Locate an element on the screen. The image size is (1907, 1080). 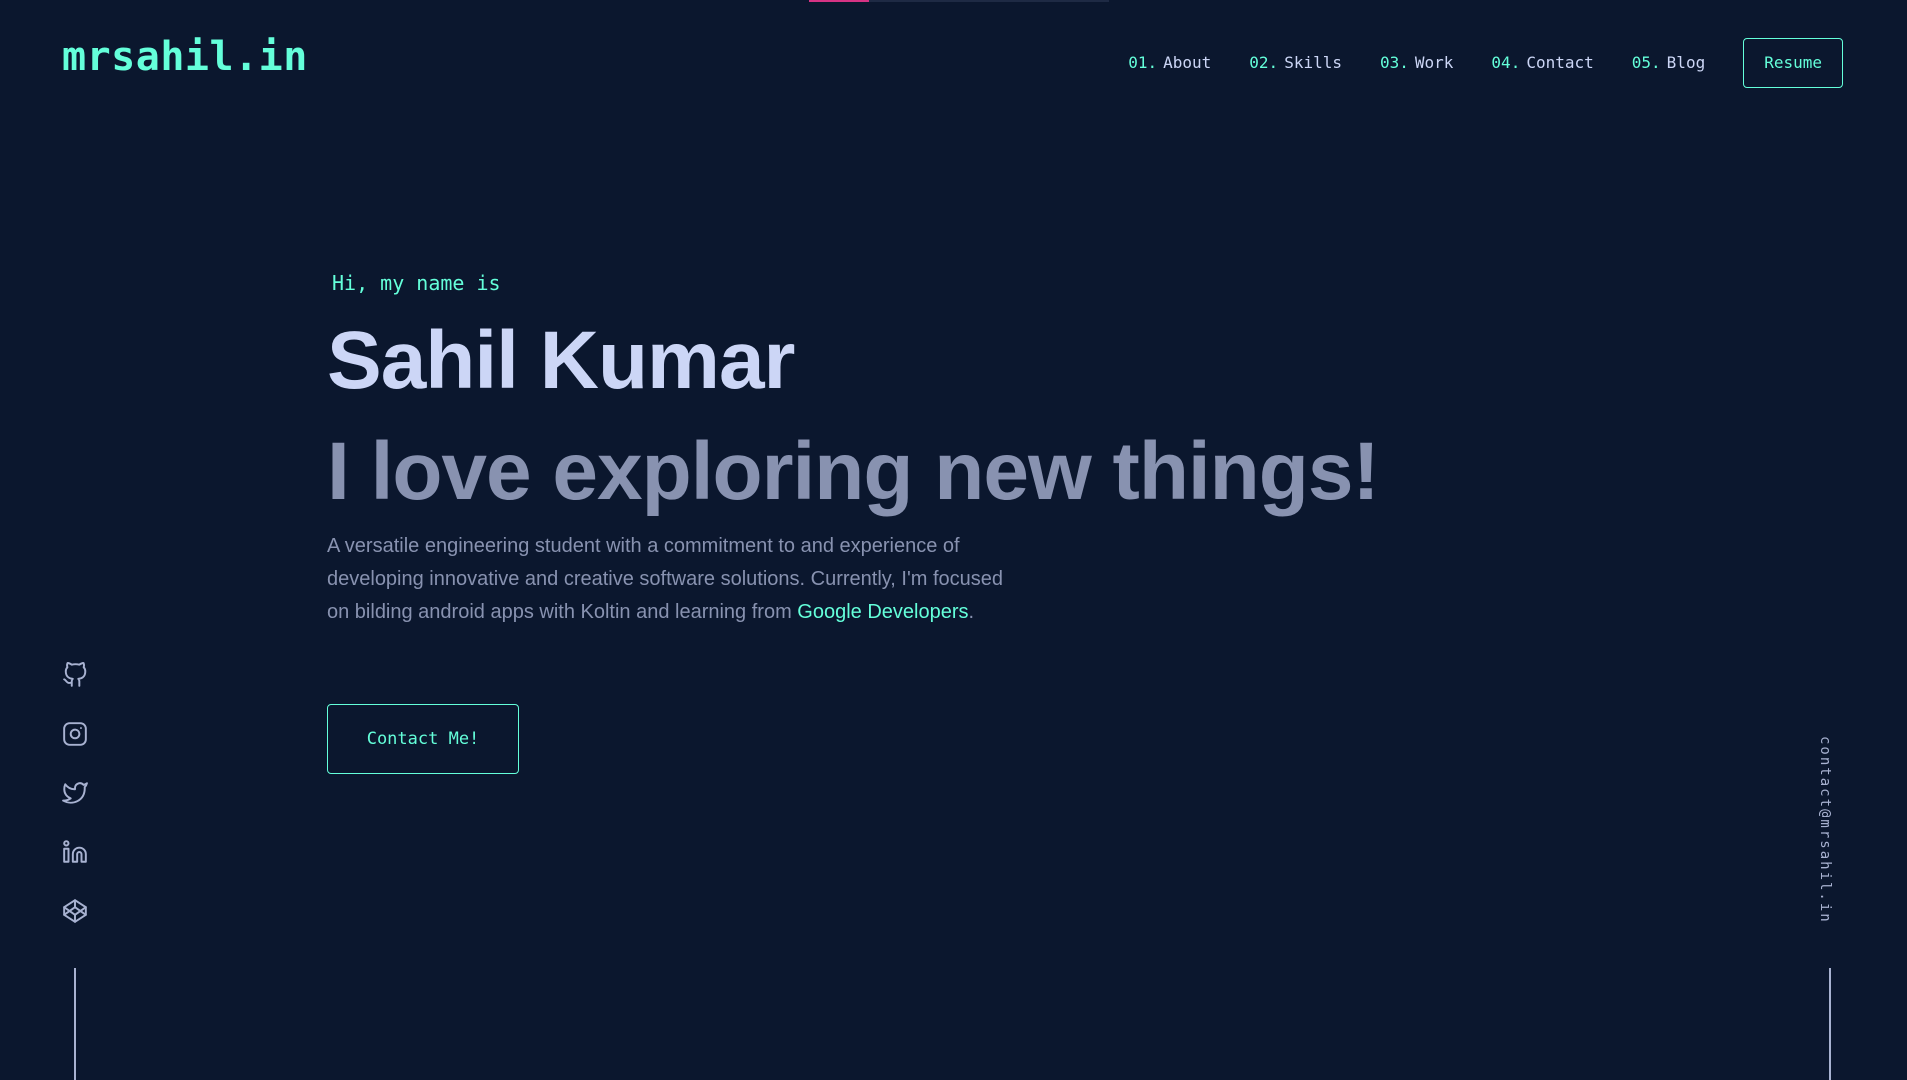
nav-item-label: Blog is located at coordinates (1686, 62).